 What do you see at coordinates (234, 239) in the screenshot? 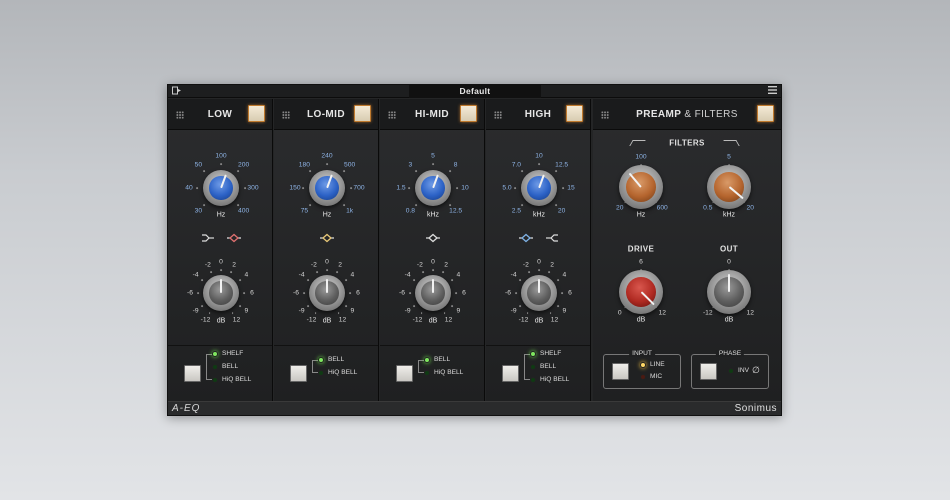
I see `low-bell-shape-icon` at bounding box center [234, 239].